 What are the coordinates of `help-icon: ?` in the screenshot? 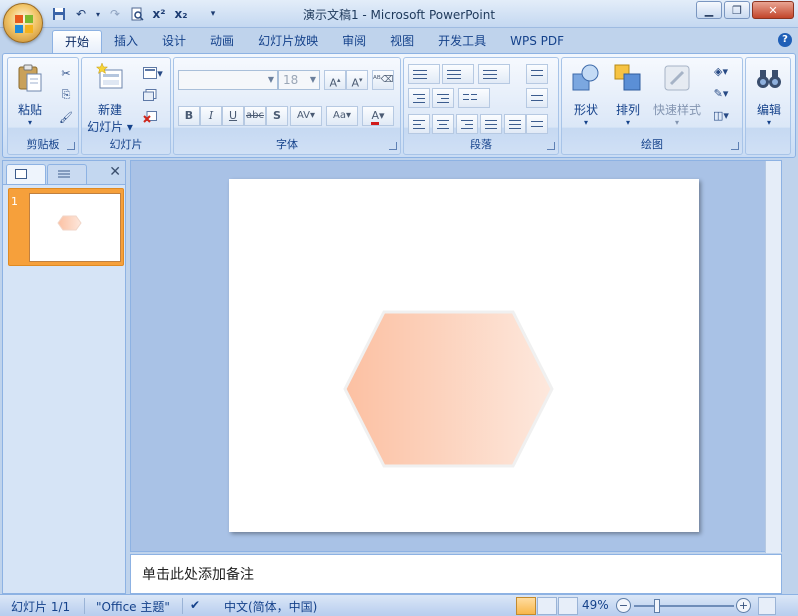 It's located at (785, 40).